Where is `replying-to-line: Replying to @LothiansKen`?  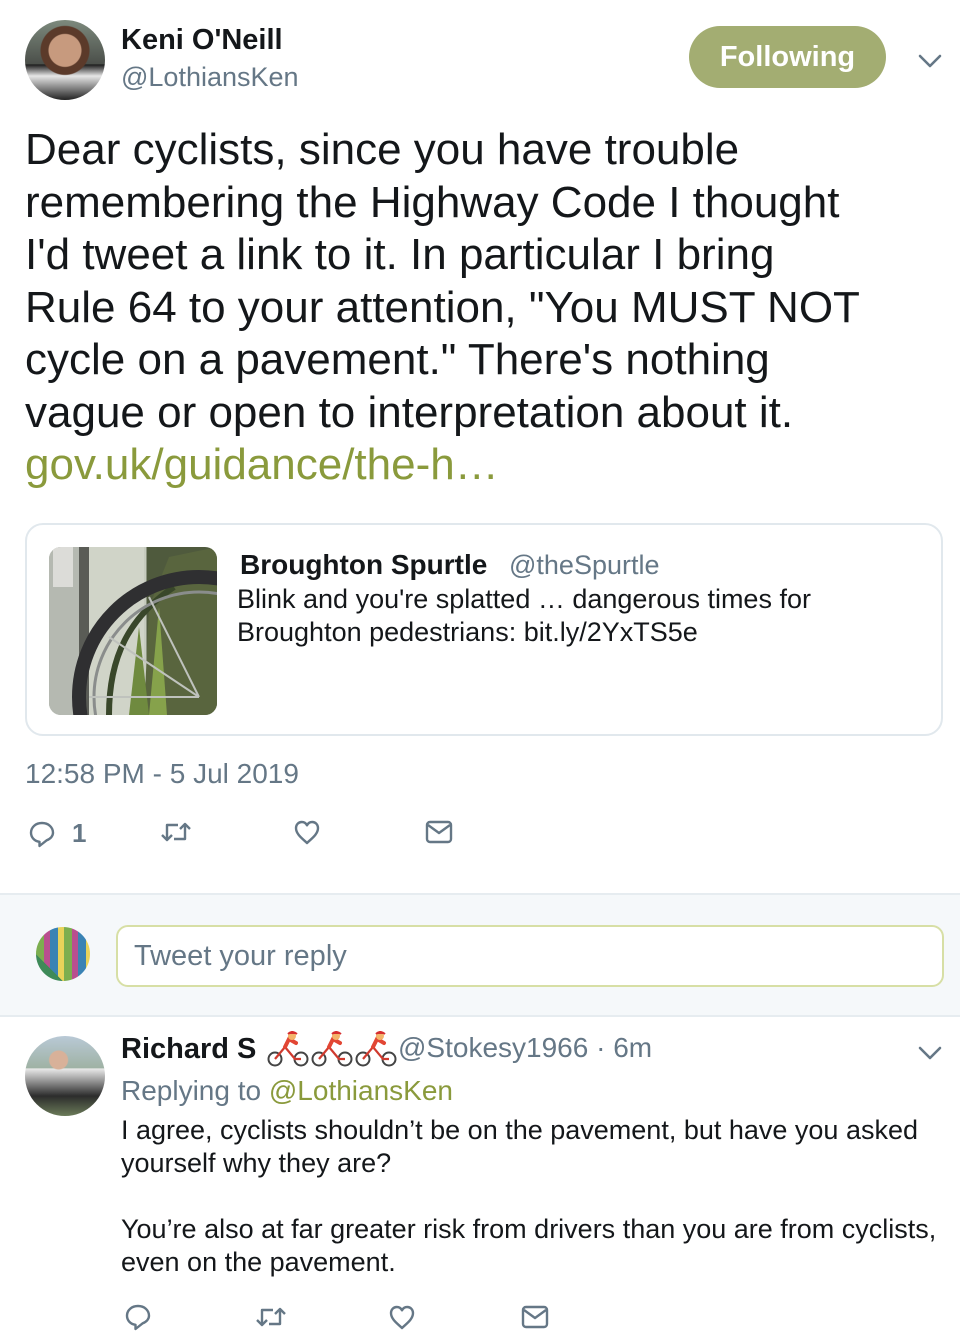 replying-to-line: Replying to @LothiansKen is located at coordinates (287, 1091).